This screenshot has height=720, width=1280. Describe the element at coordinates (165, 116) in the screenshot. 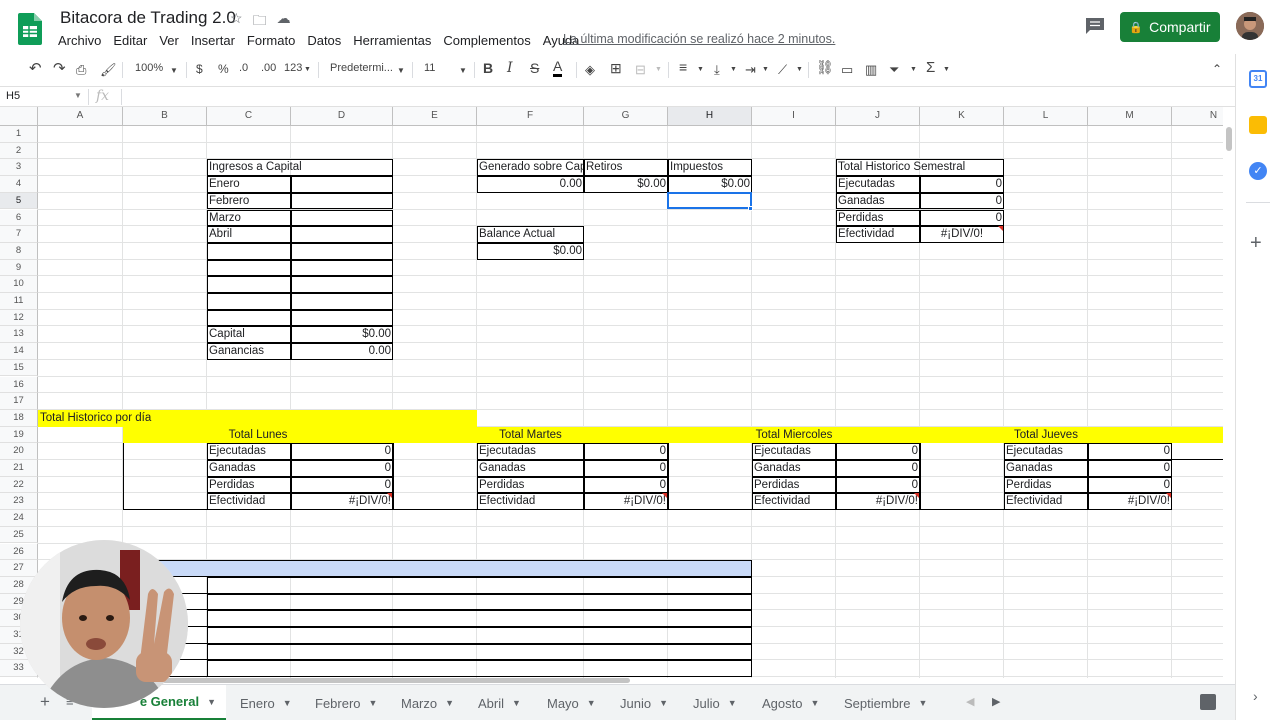

I see `column-header: B` at that location.